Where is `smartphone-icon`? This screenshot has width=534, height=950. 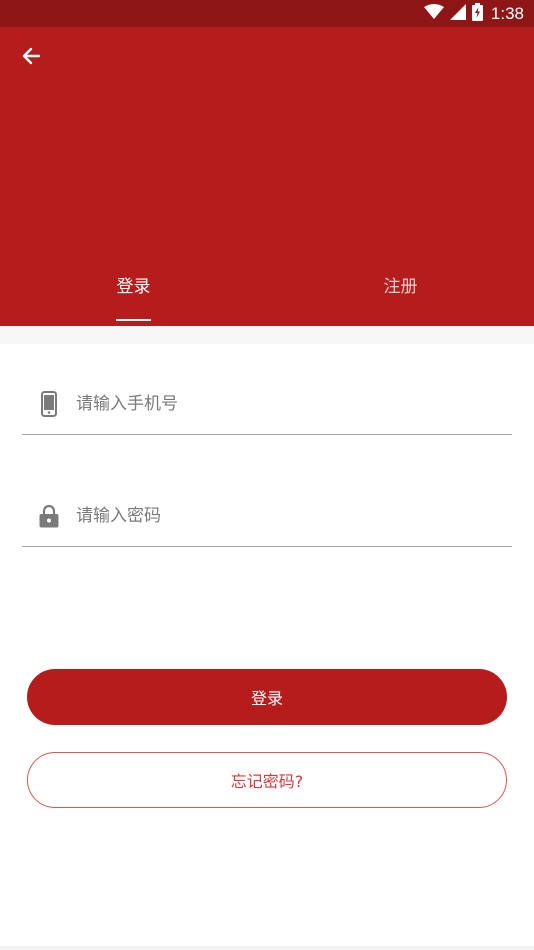
smartphone-icon is located at coordinates (49, 404).